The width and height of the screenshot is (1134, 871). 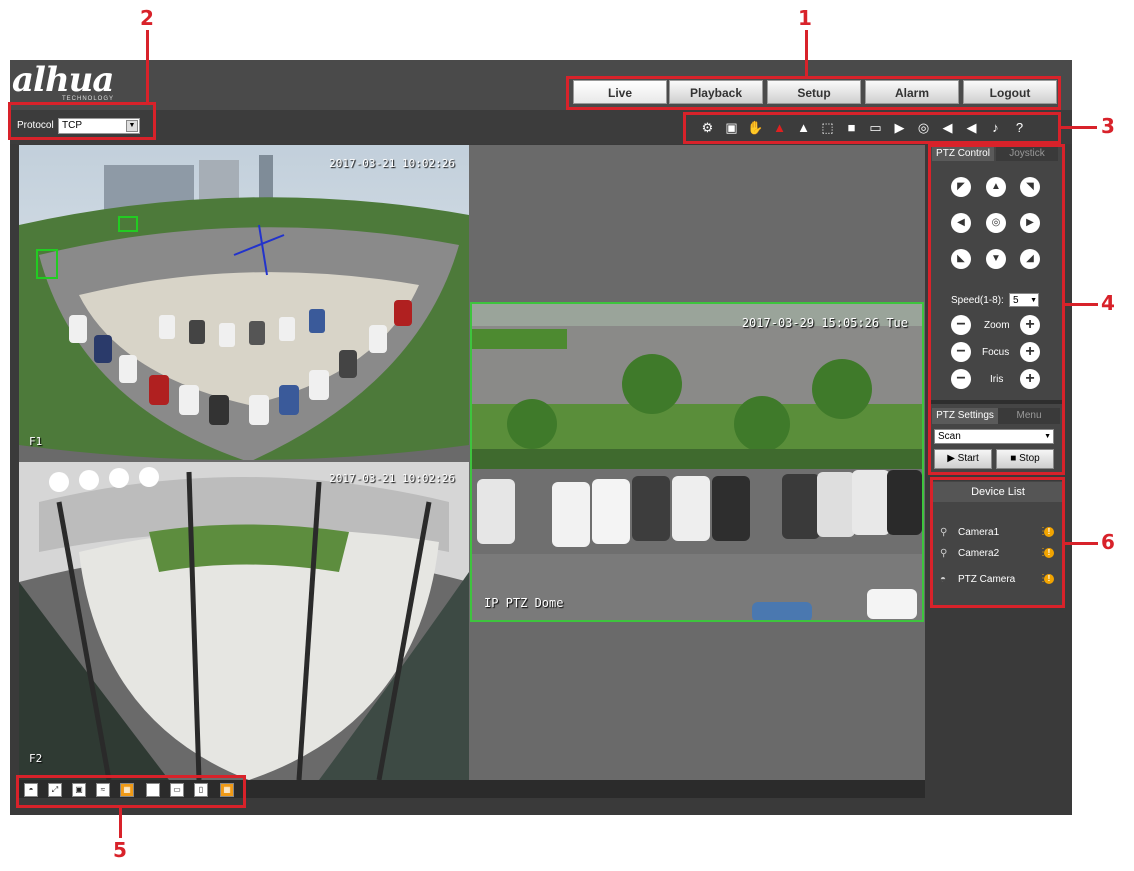 I want to click on annotation-number-6: 6, so click(x=1108, y=542).